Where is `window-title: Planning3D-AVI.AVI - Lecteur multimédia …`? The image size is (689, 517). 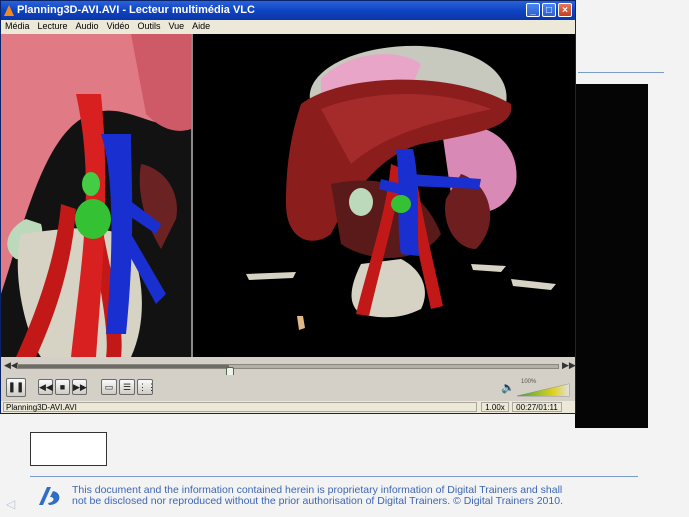
window-title: Planning3D-AVI.AVI - Lecteur multimédia … is located at coordinates (136, 10).